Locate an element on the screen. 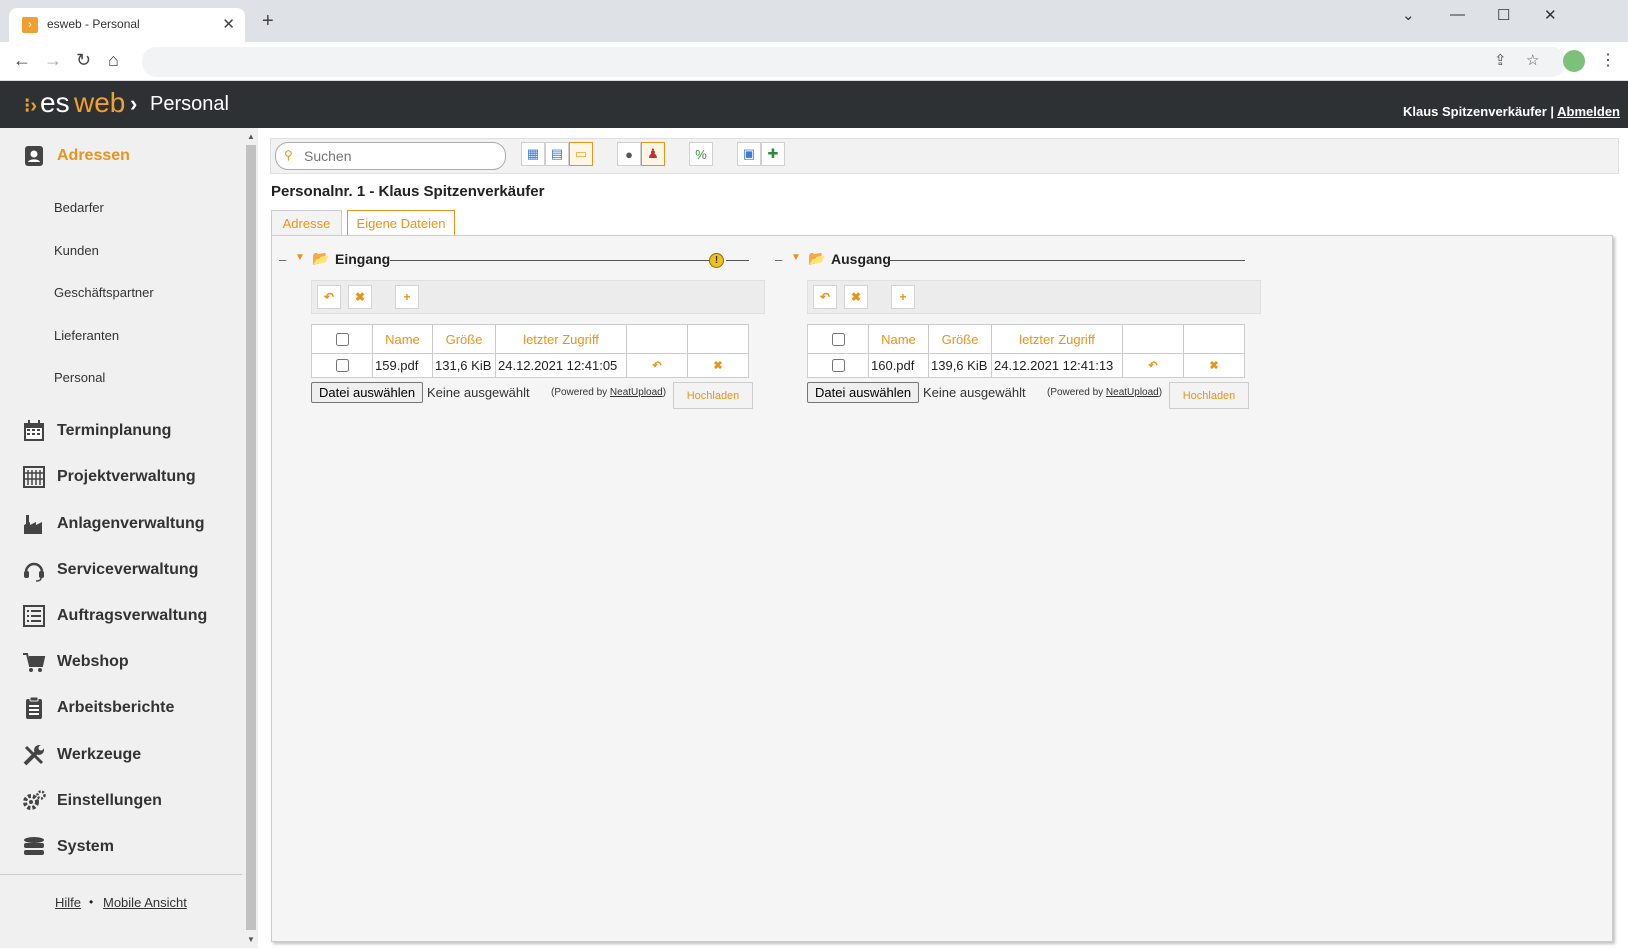 Image resolution: width=1628 pixels, height=949 pixels. select-all-cell is located at coordinates (342, 339).